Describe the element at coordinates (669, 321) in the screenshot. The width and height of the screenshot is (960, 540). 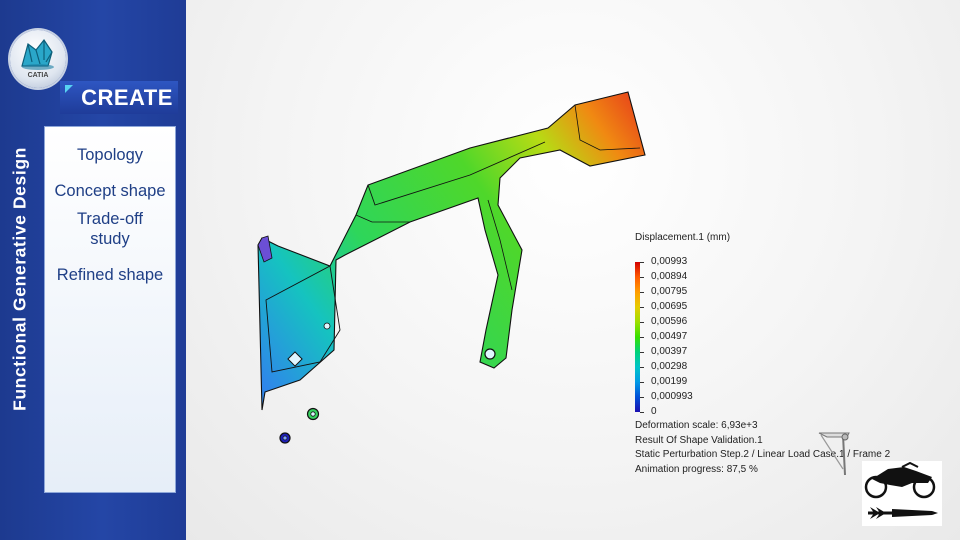
I see `legend-tick-label: 0,00596` at that location.